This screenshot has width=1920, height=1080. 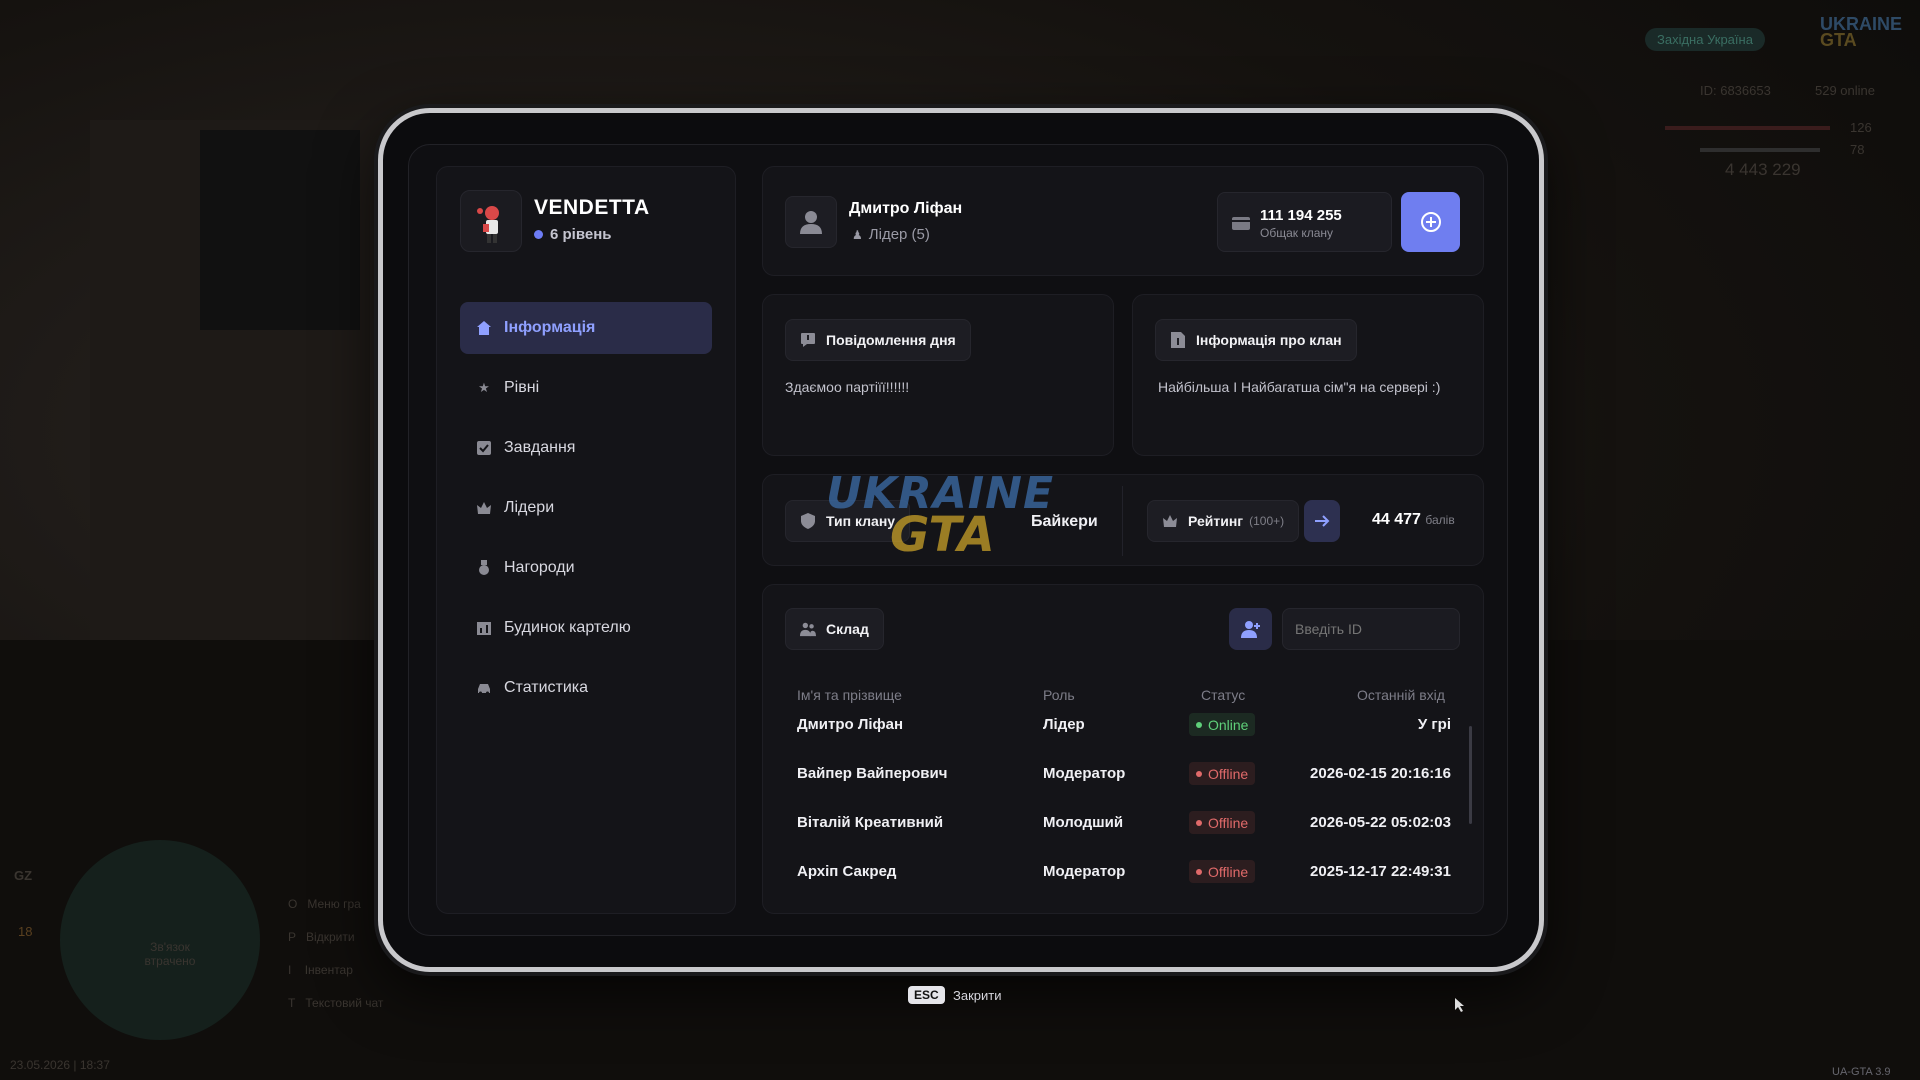 I want to click on nav-item-rewards: Нагороди, so click(x=586, y=568).